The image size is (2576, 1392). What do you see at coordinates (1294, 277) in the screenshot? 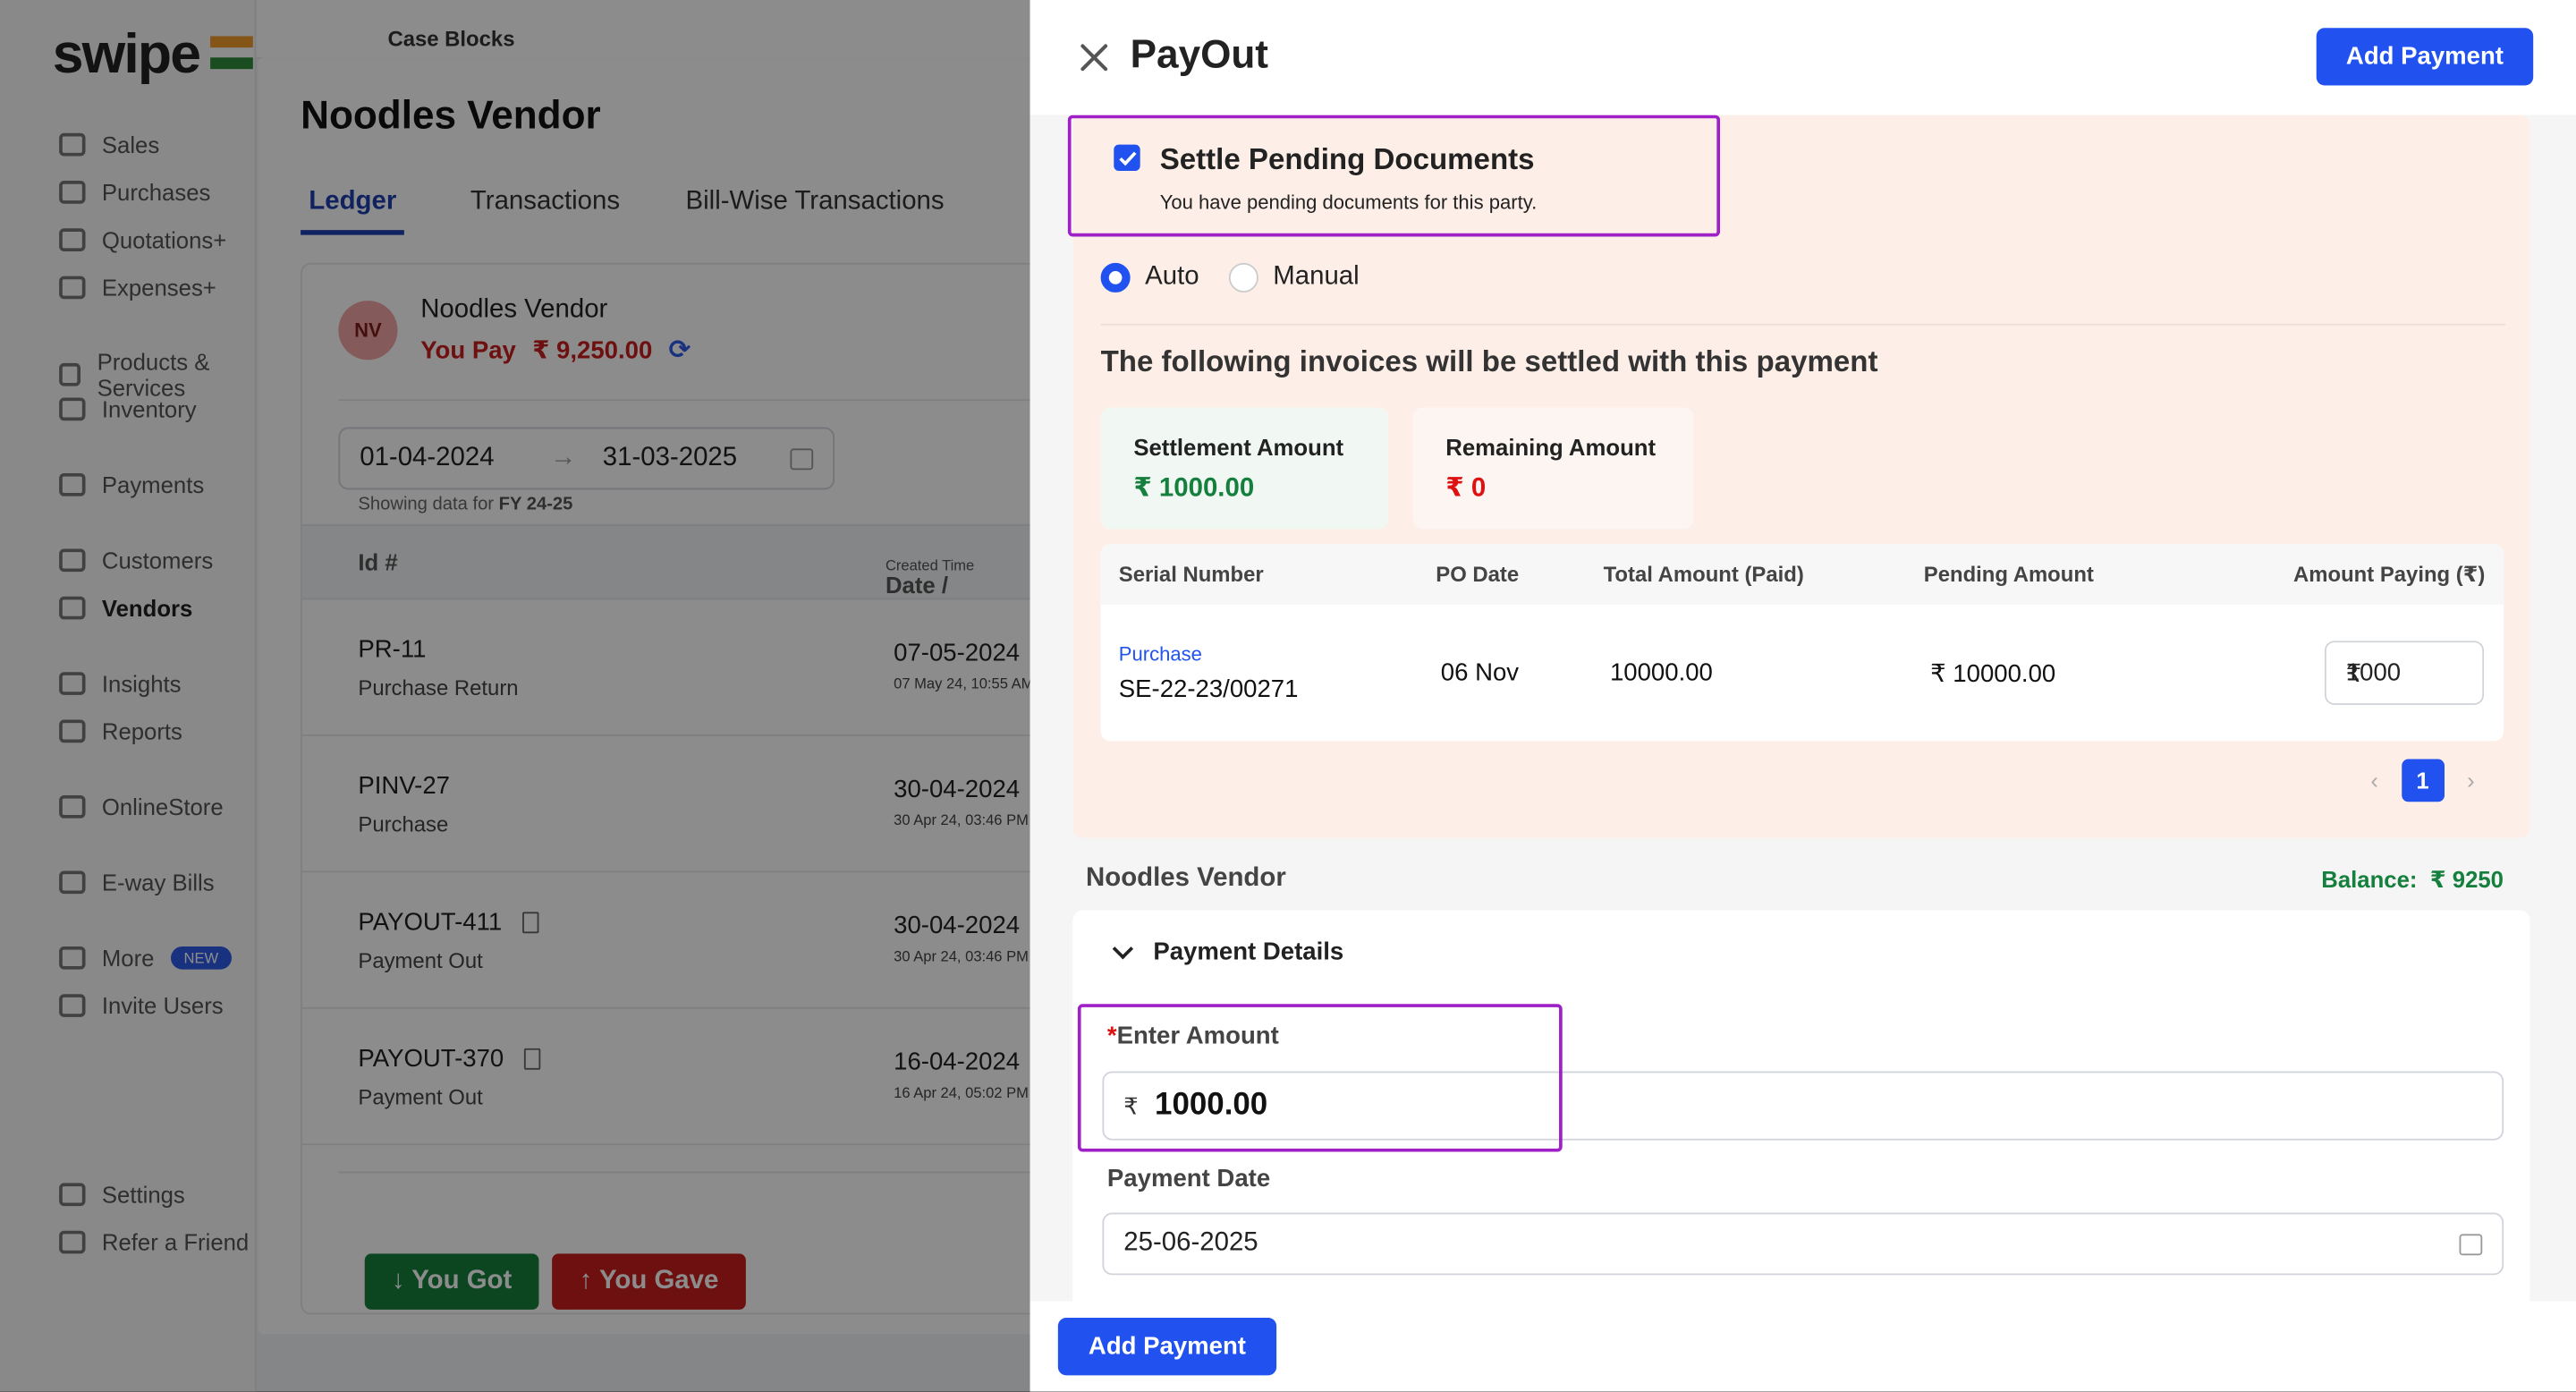
I see `radio-manual: Manual` at bounding box center [1294, 277].